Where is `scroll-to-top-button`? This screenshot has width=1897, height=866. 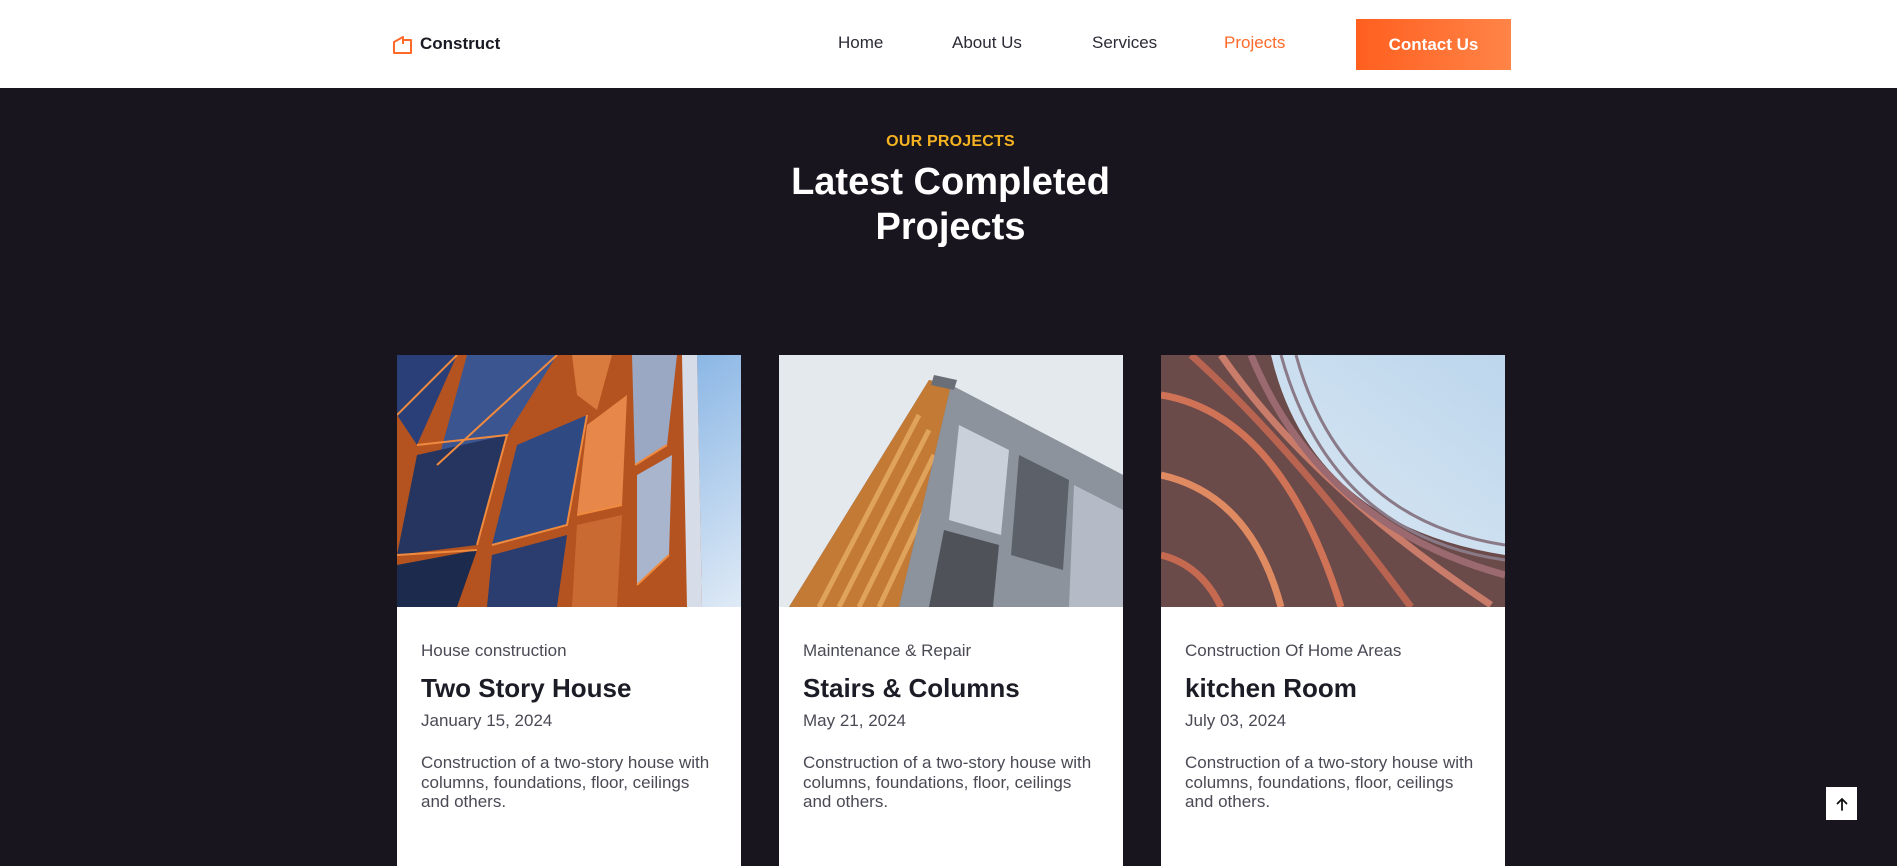 scroll-to-top-button is located at coordinates (1841, 803).